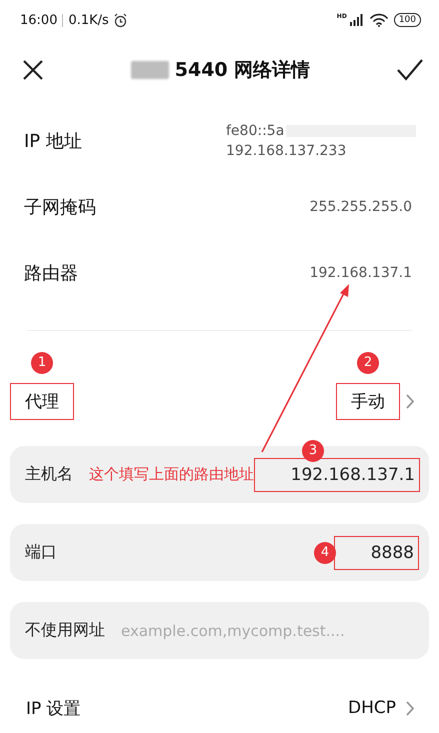 The width and height of the screenshot is (439, 733). Describe the element at coordinates (171, 474) in the screenshot. I see `annotation-note: 这个填写上面的路由地址` at that location.